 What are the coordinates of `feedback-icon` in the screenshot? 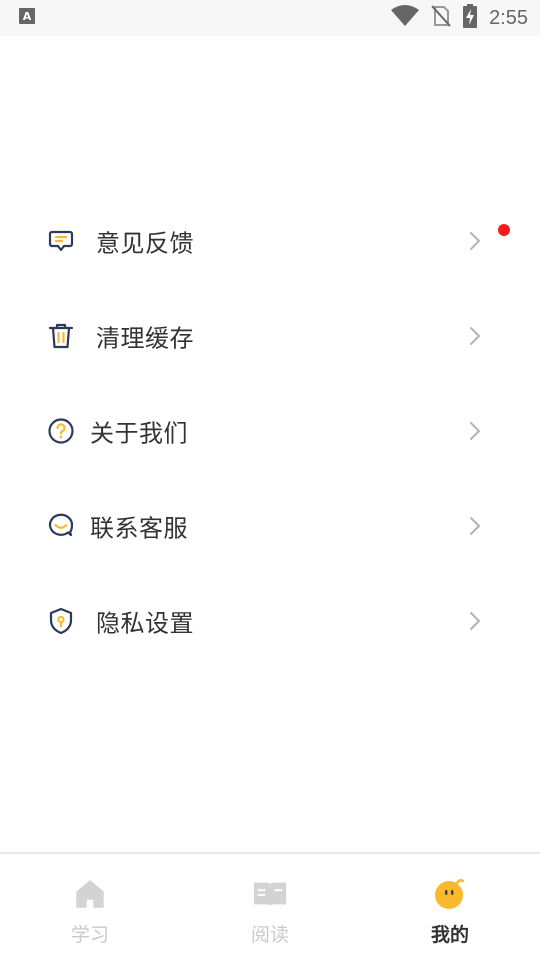 It's located at (61, 241).